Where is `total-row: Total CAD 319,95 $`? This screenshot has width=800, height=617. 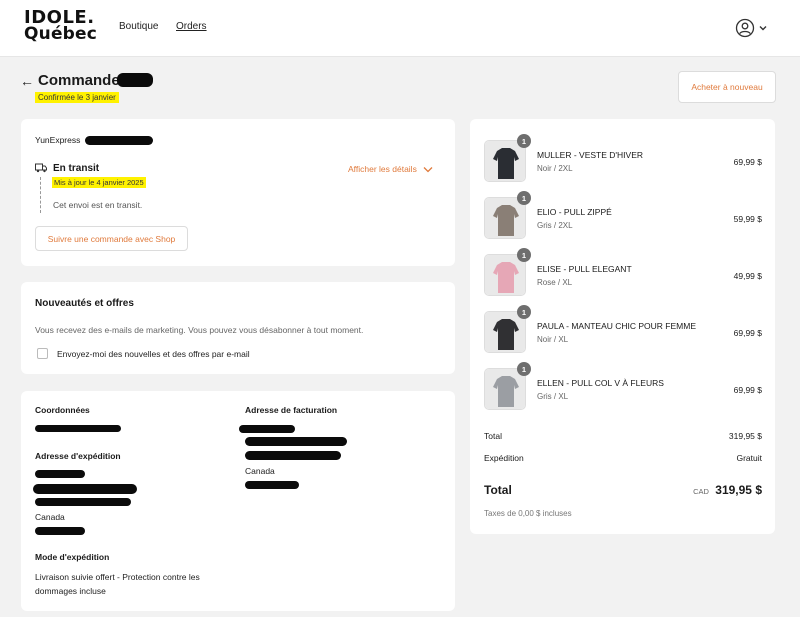 total-row: Total CAD 319,95 $ is located at coordinates (623, 492).